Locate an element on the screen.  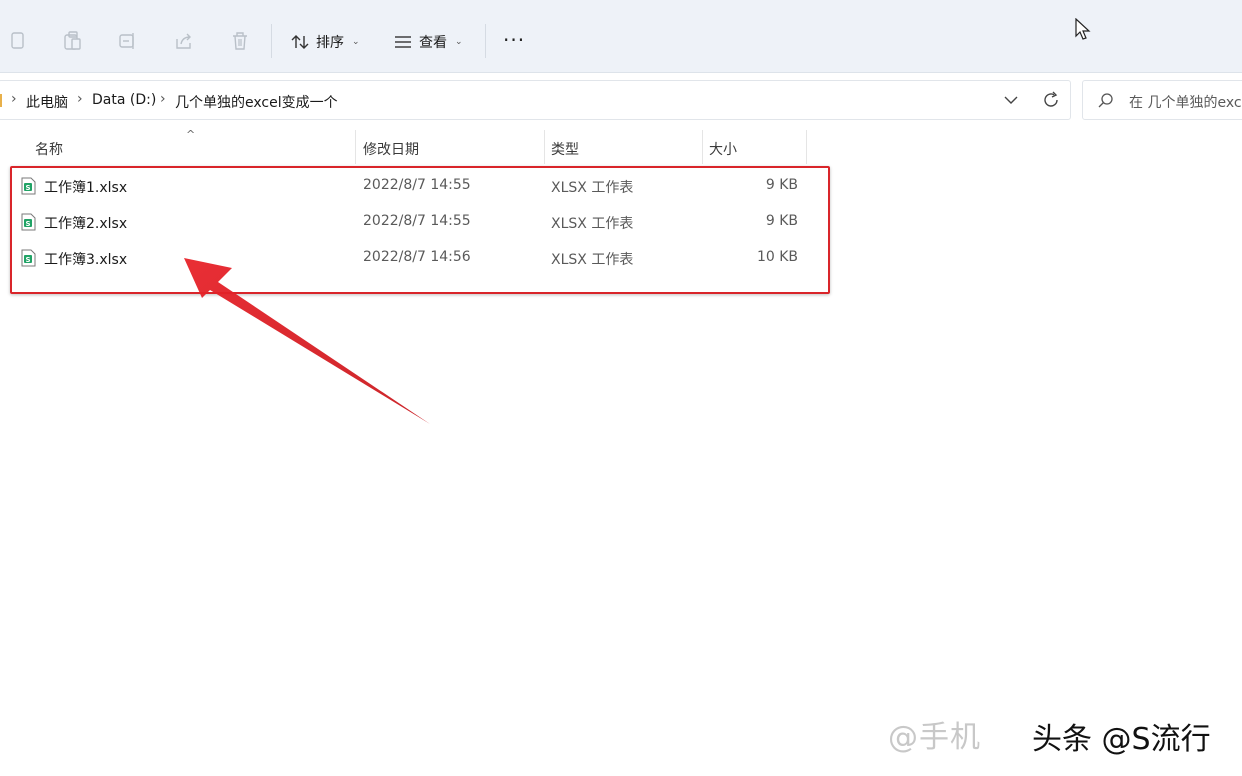
watermark-text: 头条 @S流行 is located at coordinates (1121, 739).